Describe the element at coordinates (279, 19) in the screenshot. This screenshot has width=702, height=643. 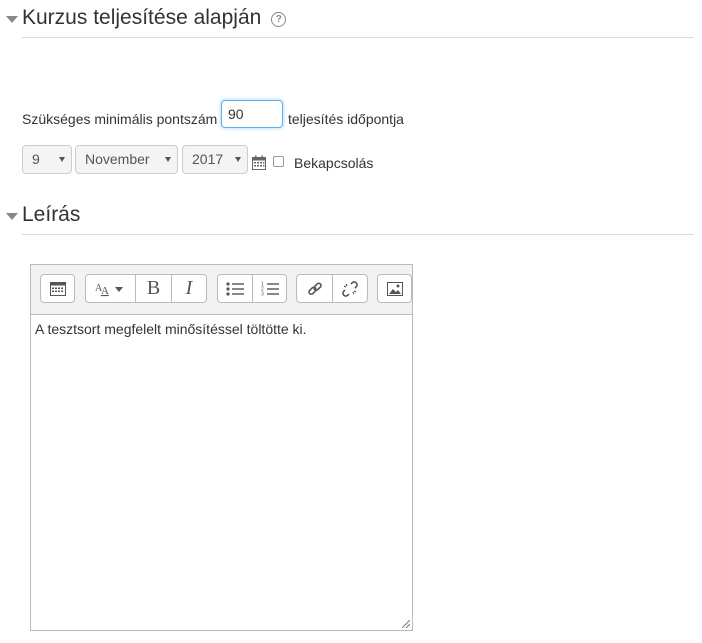
I see `help-icon: ?` at that location.